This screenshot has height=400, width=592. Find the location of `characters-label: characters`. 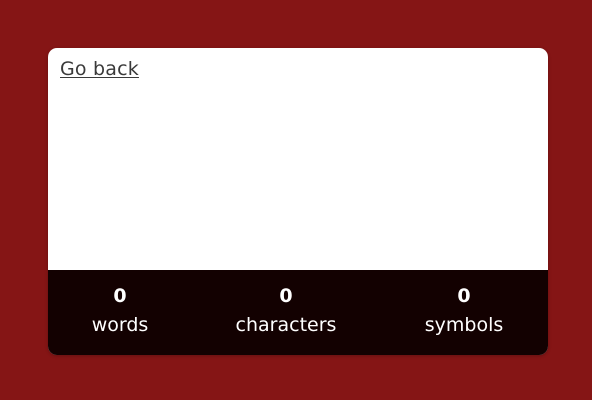

characters-label: characters is located at coordinates (286, 325).